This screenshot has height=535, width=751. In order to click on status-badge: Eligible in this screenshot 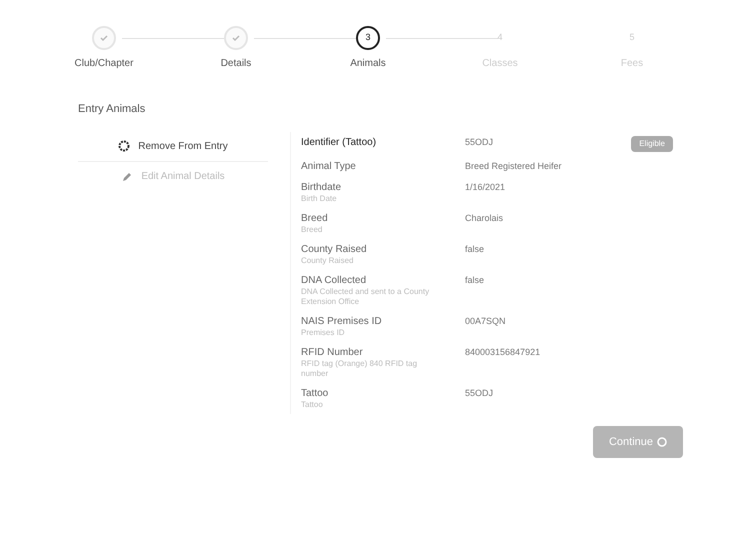, I will do `click(652, 144)`.